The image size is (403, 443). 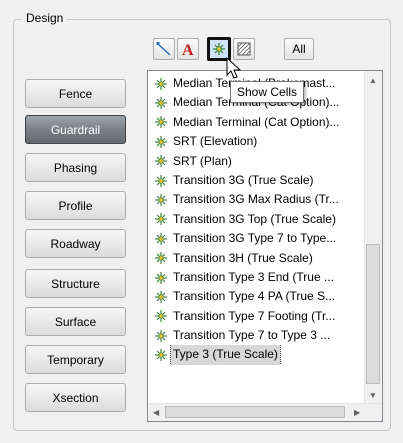 I want to click on show-lines-button, so click(x=164, y=49).